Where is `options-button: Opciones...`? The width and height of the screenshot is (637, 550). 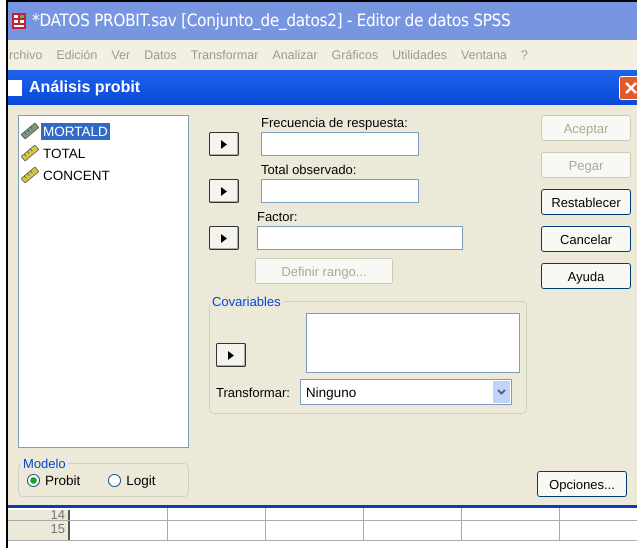 options-button: Opciones... is located at coordinates (582, 484).